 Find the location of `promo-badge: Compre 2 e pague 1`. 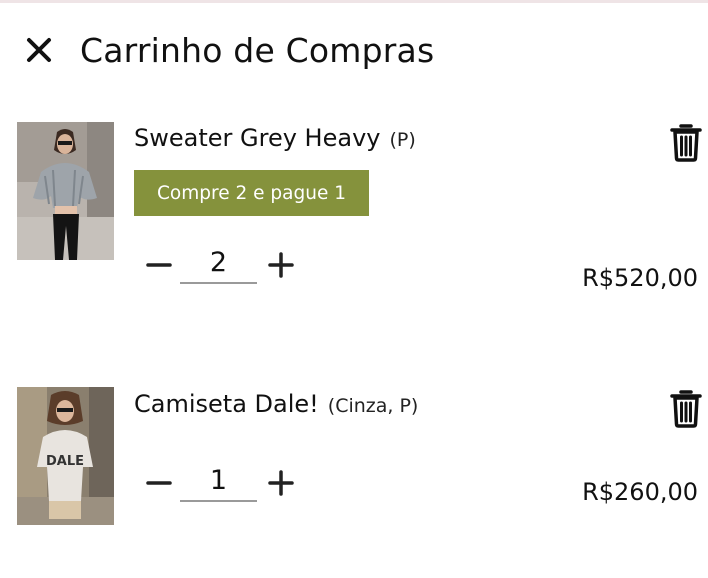

promo-badge: Compre 2 e pague 1 is located at coordinates (251, 193).